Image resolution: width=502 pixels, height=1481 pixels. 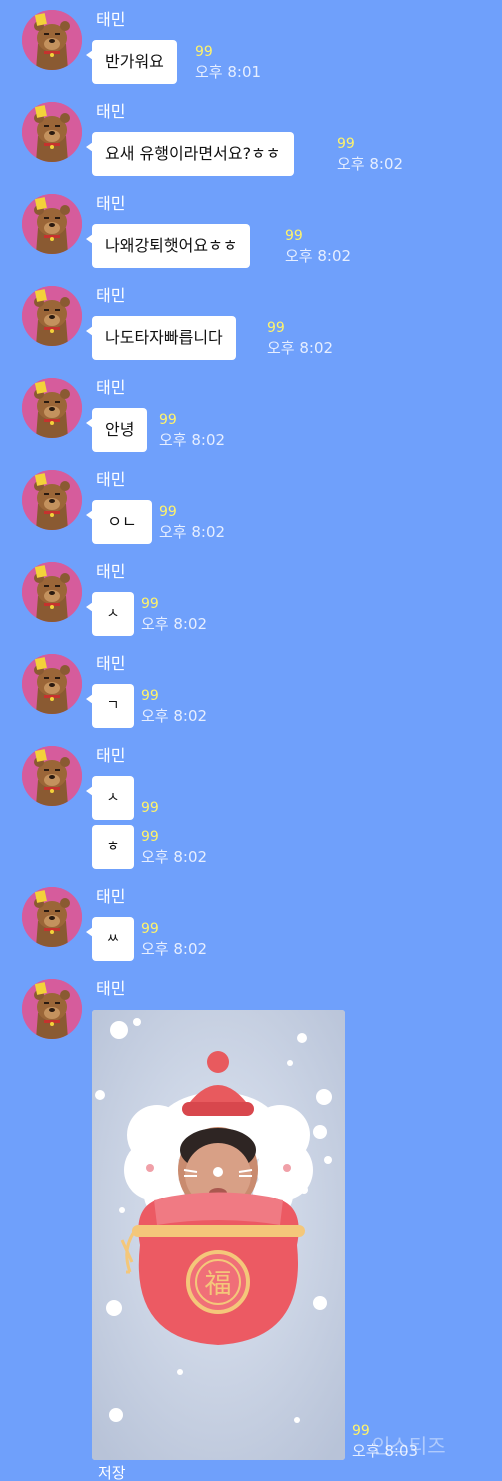 What do you see at coordinates (168, 246) in the screenshot?
I see `message-bubble: 나왜강퇴햇어요ㅎㅎ` at bounding box center [168, 246].